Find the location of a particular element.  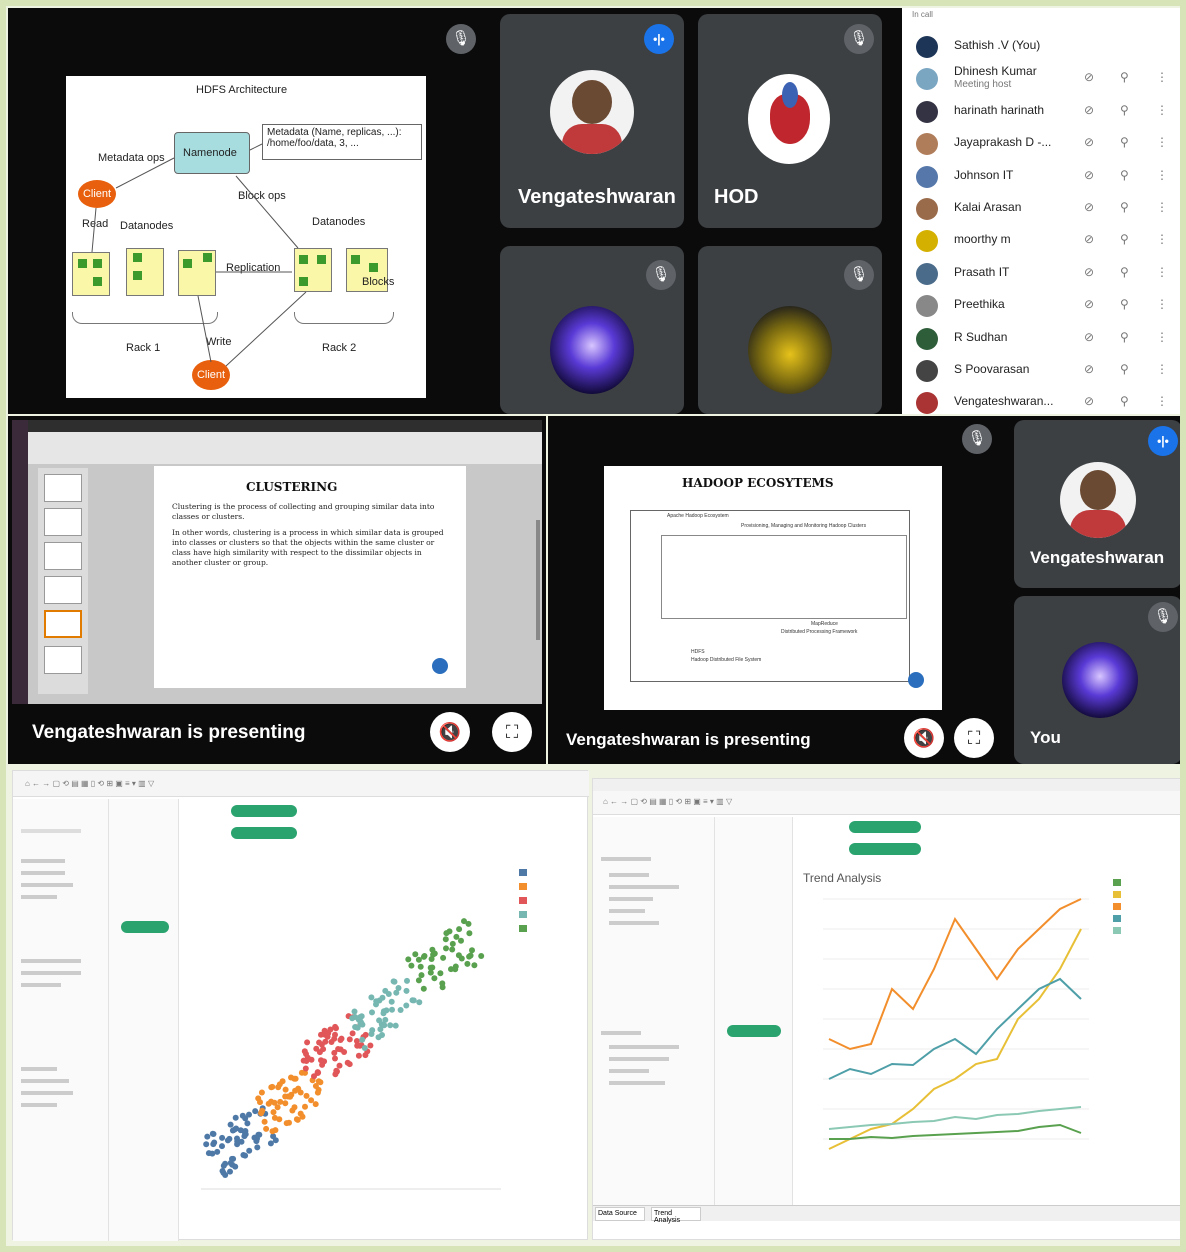

participant-tile-hod: 🎙 HOD is located at coordinates (790, 121).